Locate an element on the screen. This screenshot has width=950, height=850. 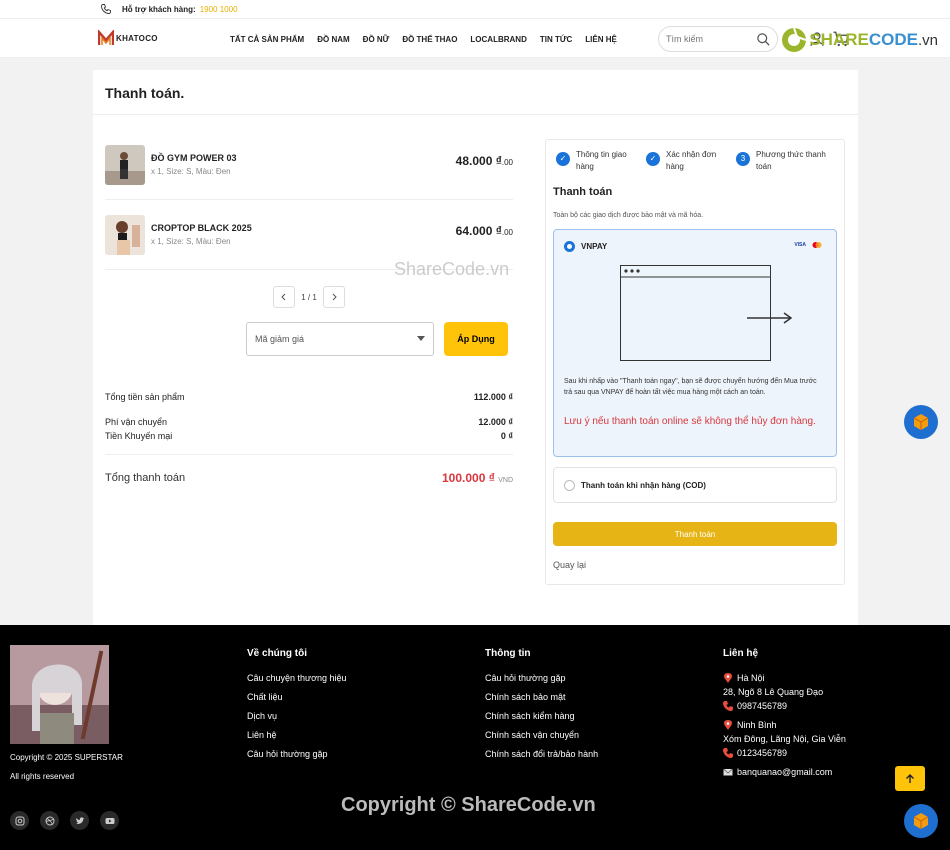
nav-sport: ĐỒ THỂ THAO is located at coordinates (429, 39).